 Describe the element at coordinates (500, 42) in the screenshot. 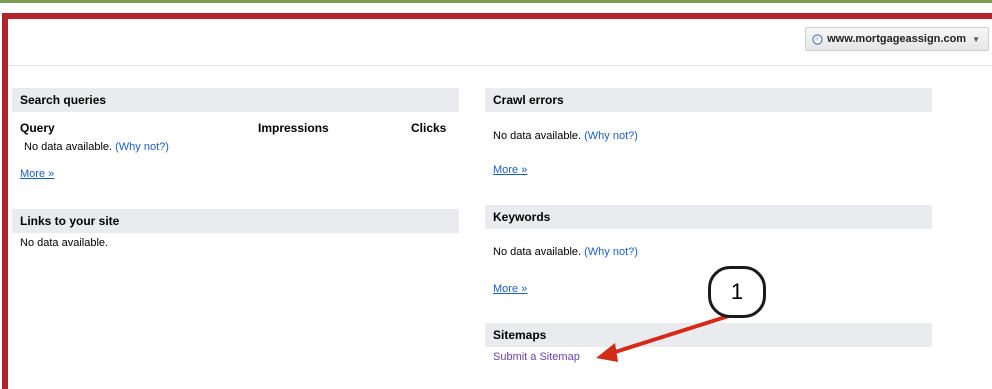

I see `header-bar: www.mortgageassign.com ▼` at that location.